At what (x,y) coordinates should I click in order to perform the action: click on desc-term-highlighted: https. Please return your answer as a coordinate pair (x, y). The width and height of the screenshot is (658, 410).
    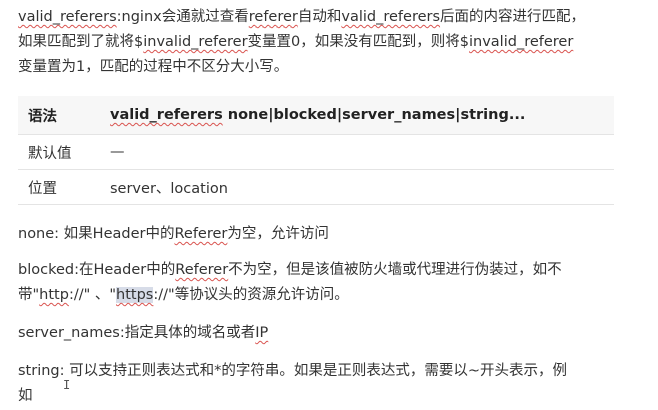
    Looking at the image, I should click on (135, 295).